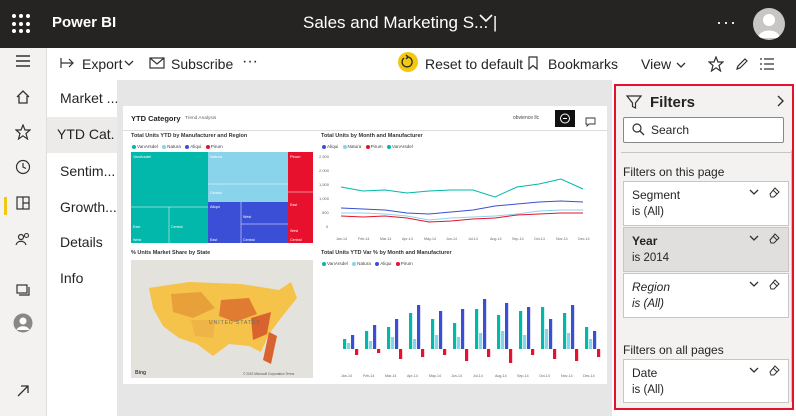  What do you see at coordinates (23, 242) in the screenshot?
I see `shared-with-me-icon` at bounding box center [23, 242].